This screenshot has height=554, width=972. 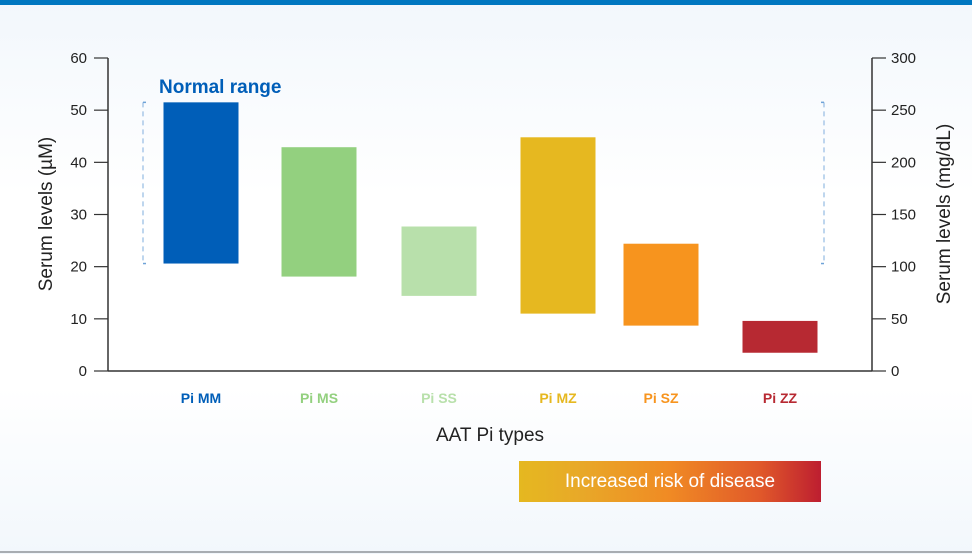 What do you see at coordinates (78, 162) in the screenshot?
I see `y-tick-label-left: 40` at bounding box center [78, 162].